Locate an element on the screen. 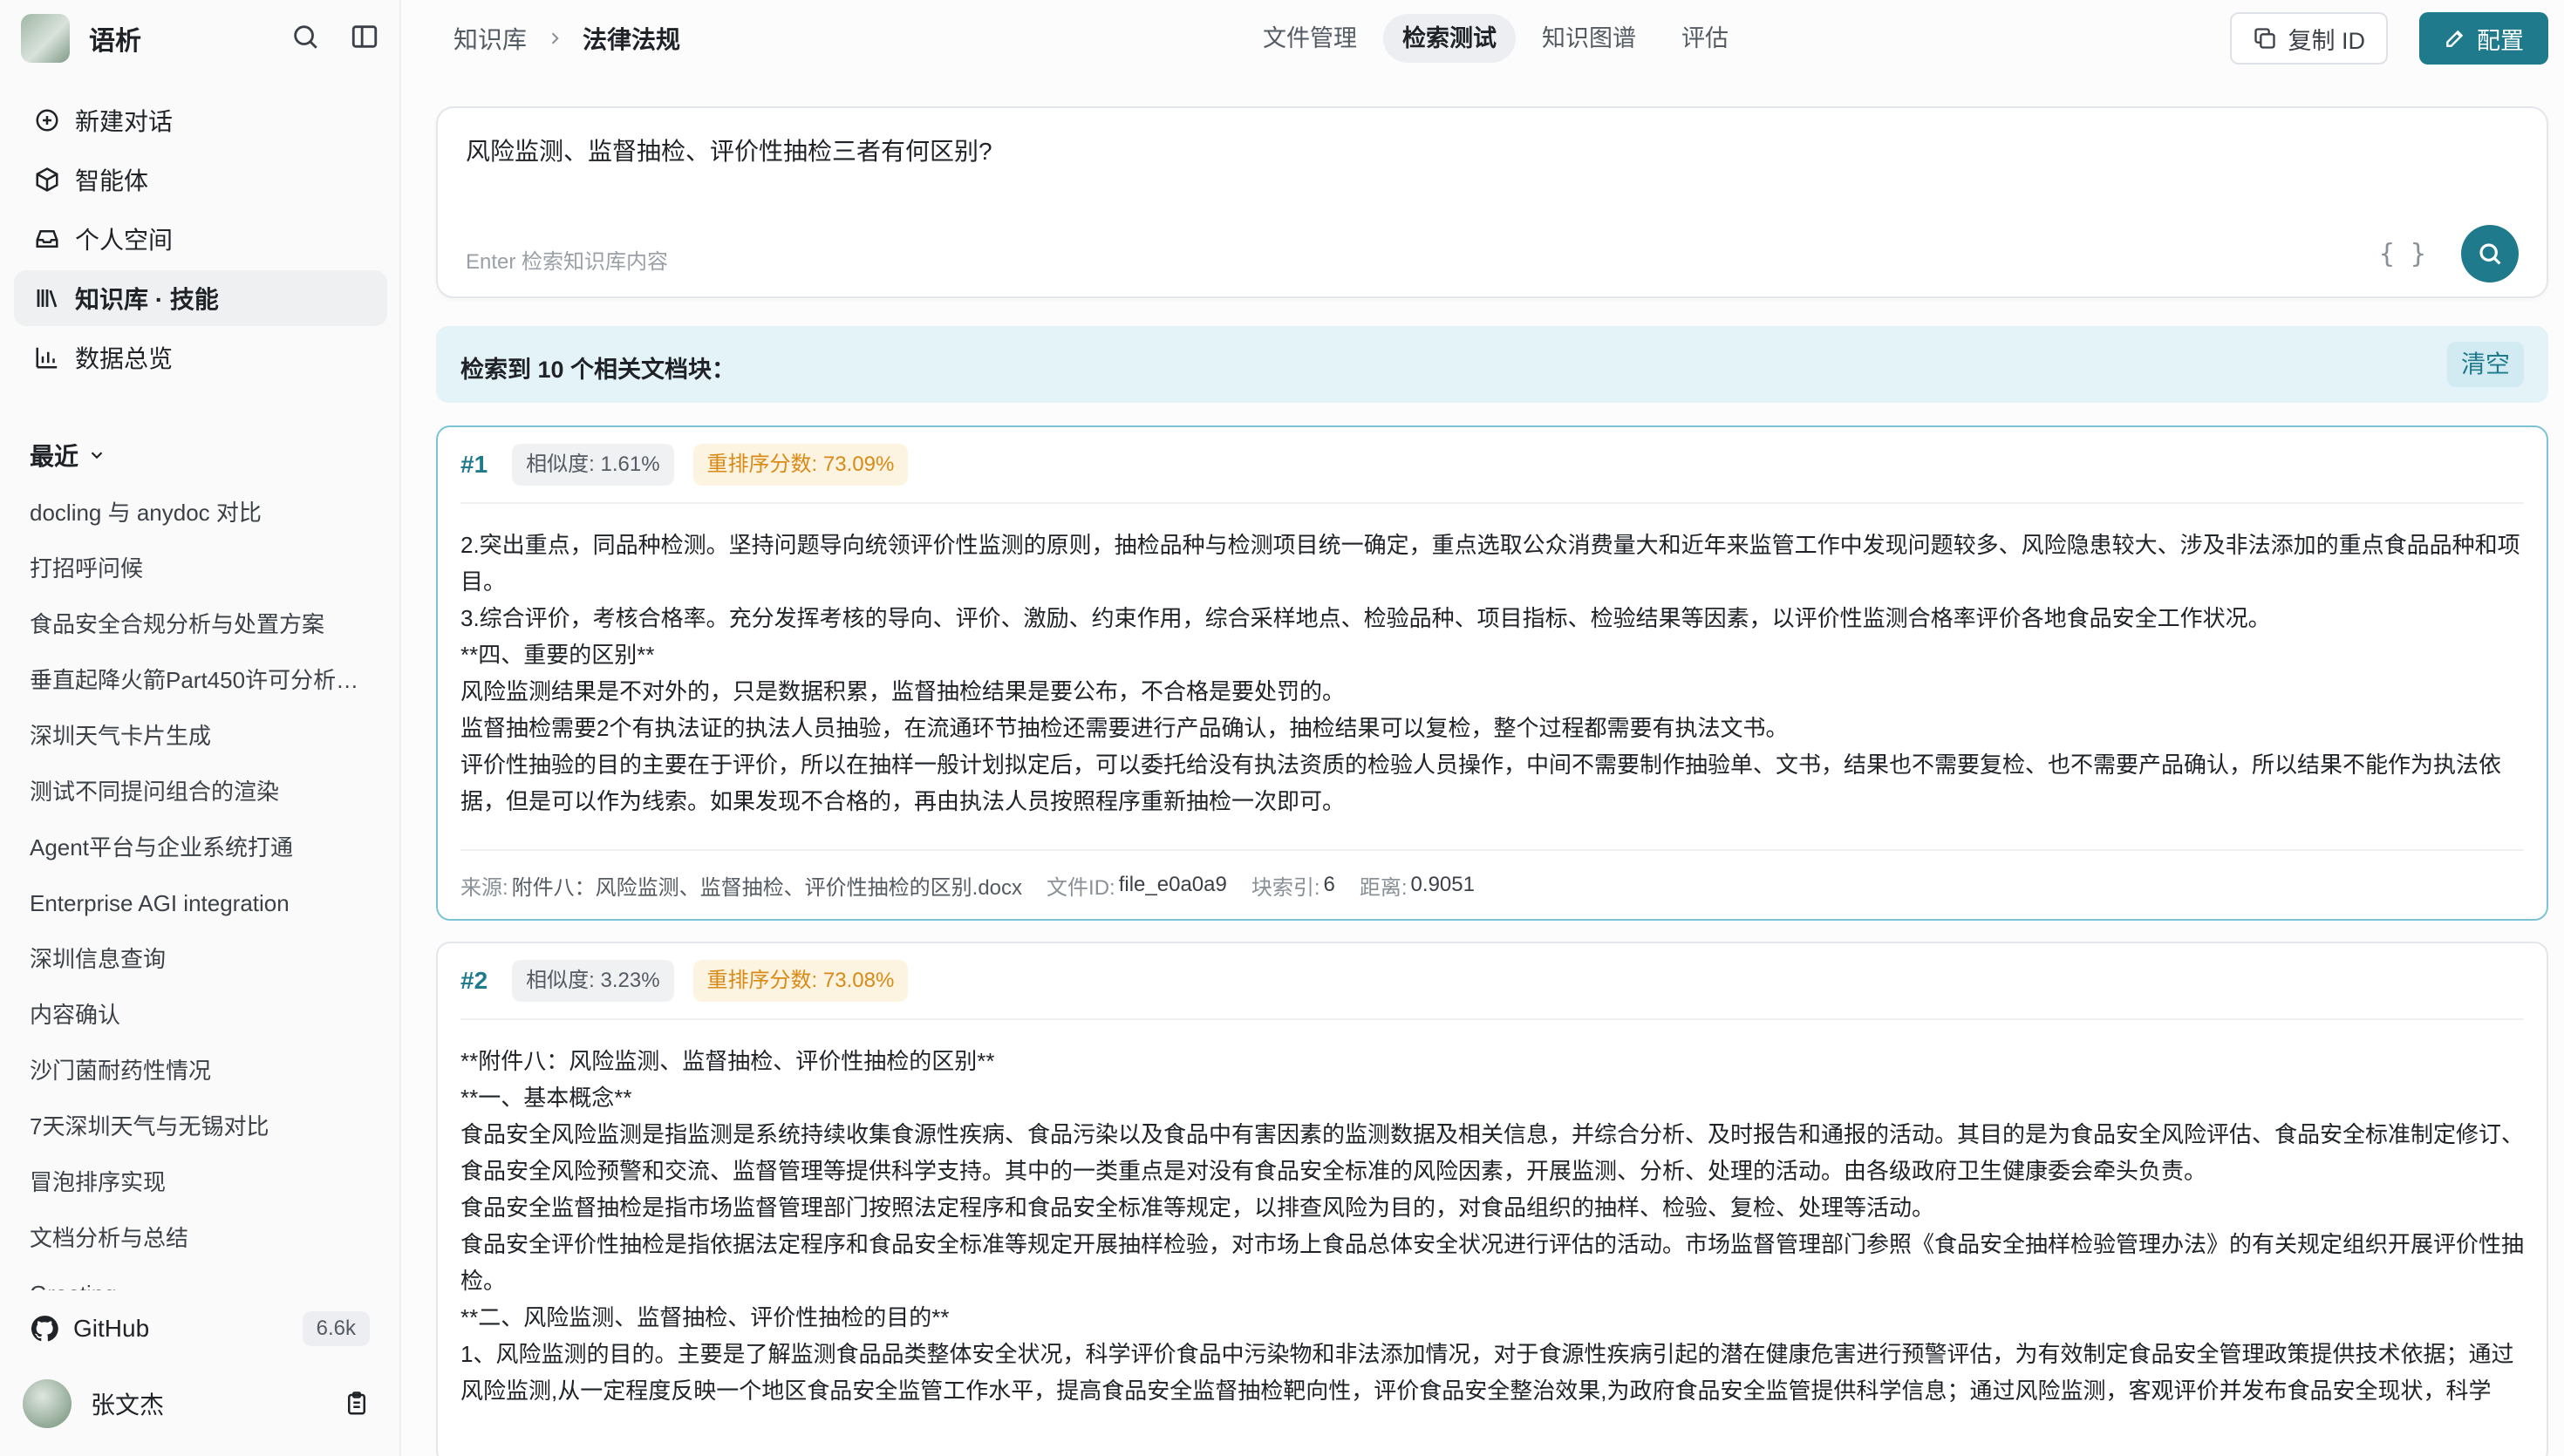  recent-item: Enterprise AGI integration is located at coordinates (204, 910).